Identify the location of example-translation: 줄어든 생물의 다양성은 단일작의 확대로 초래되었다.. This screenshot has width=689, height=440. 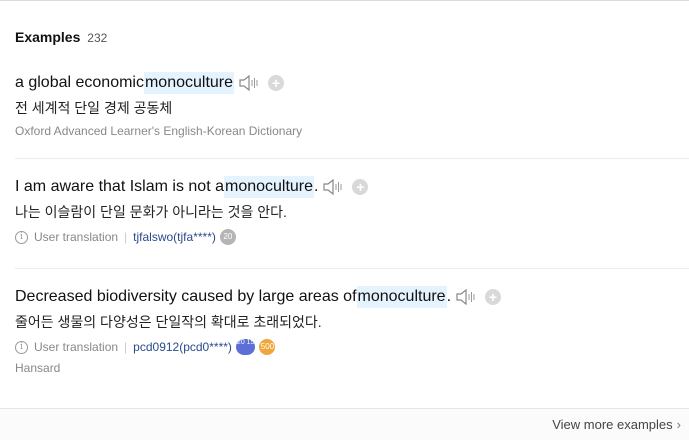
(168, 322).